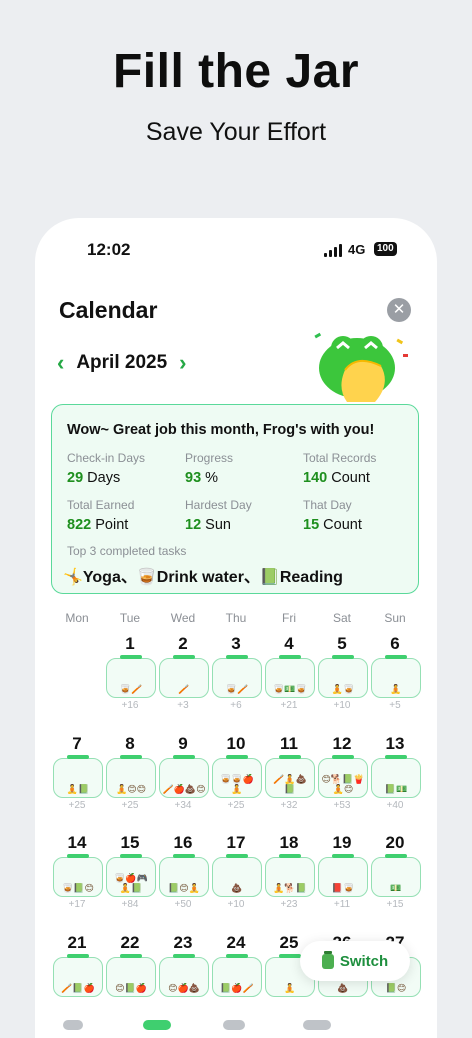 The width and height of the screenshot is (472, 1038). Describe the element at coordinates (78, 776) in the screenshot. I see `jar-icon: 🧘📗` at that location.